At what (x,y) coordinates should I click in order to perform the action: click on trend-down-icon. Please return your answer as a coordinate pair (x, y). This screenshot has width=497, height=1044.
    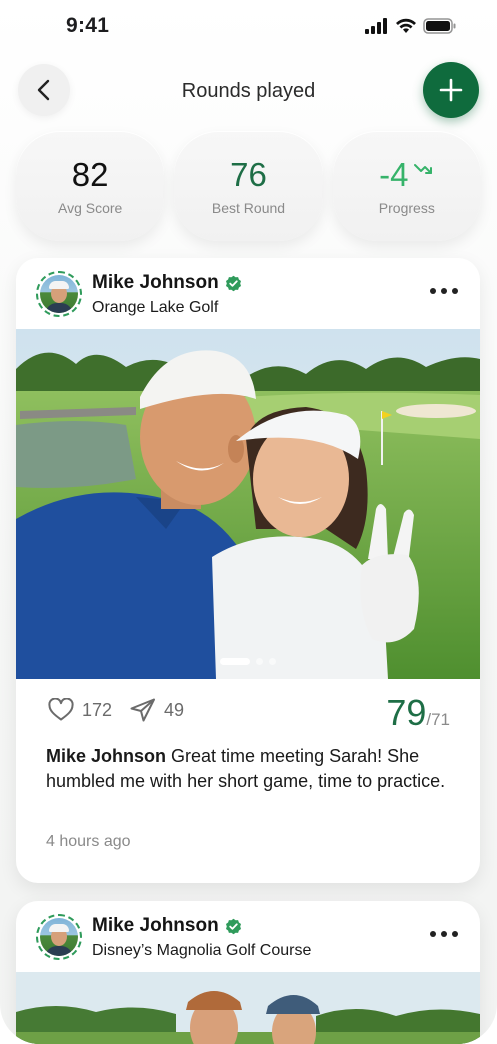
    Looking at the image, I should click on (423, 169).